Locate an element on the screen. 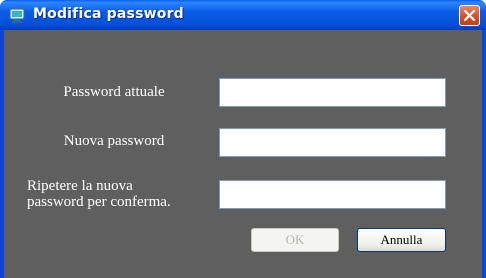  close-button is located at coordinates (469, 15).